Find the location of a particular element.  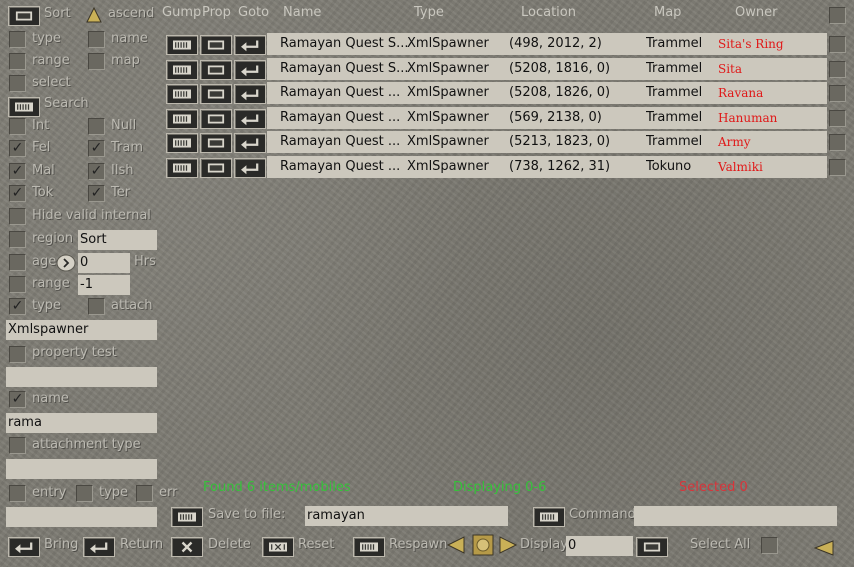

ter-label: Ter is located at coordinates (121, 192).